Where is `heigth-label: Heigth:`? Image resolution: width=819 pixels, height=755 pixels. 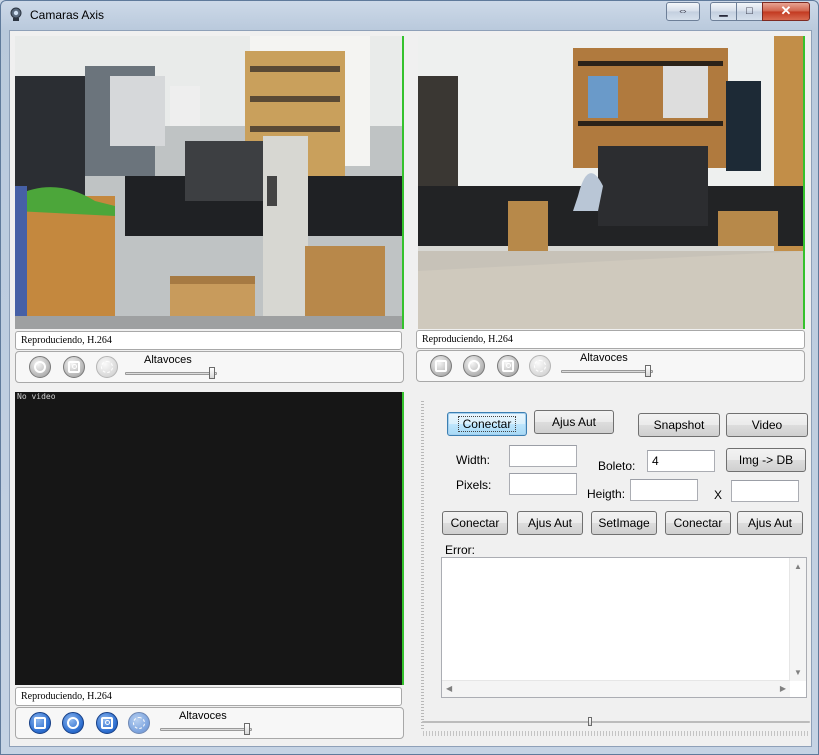
heigth-label: Heigth: is located at coordinates (606, 494).